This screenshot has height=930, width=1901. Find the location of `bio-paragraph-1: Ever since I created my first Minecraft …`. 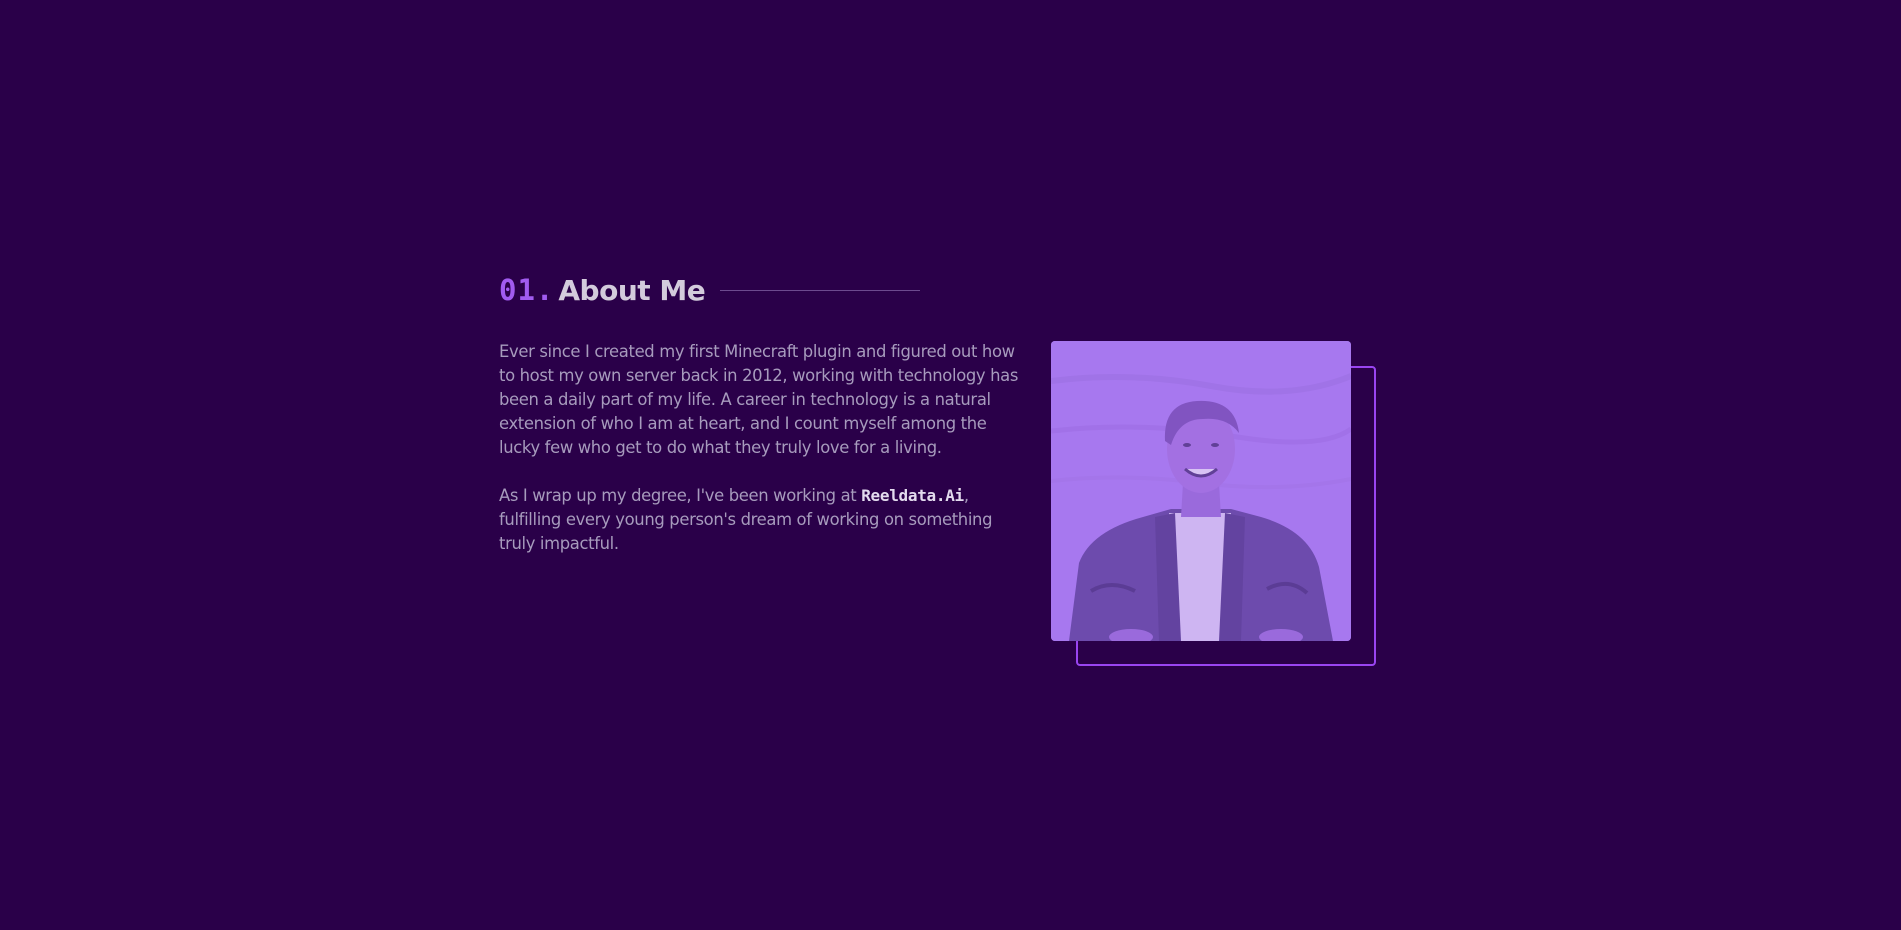

bio-paragraph-1: Ever since I created my first Minecraft … is located at coordinates (759, 399).